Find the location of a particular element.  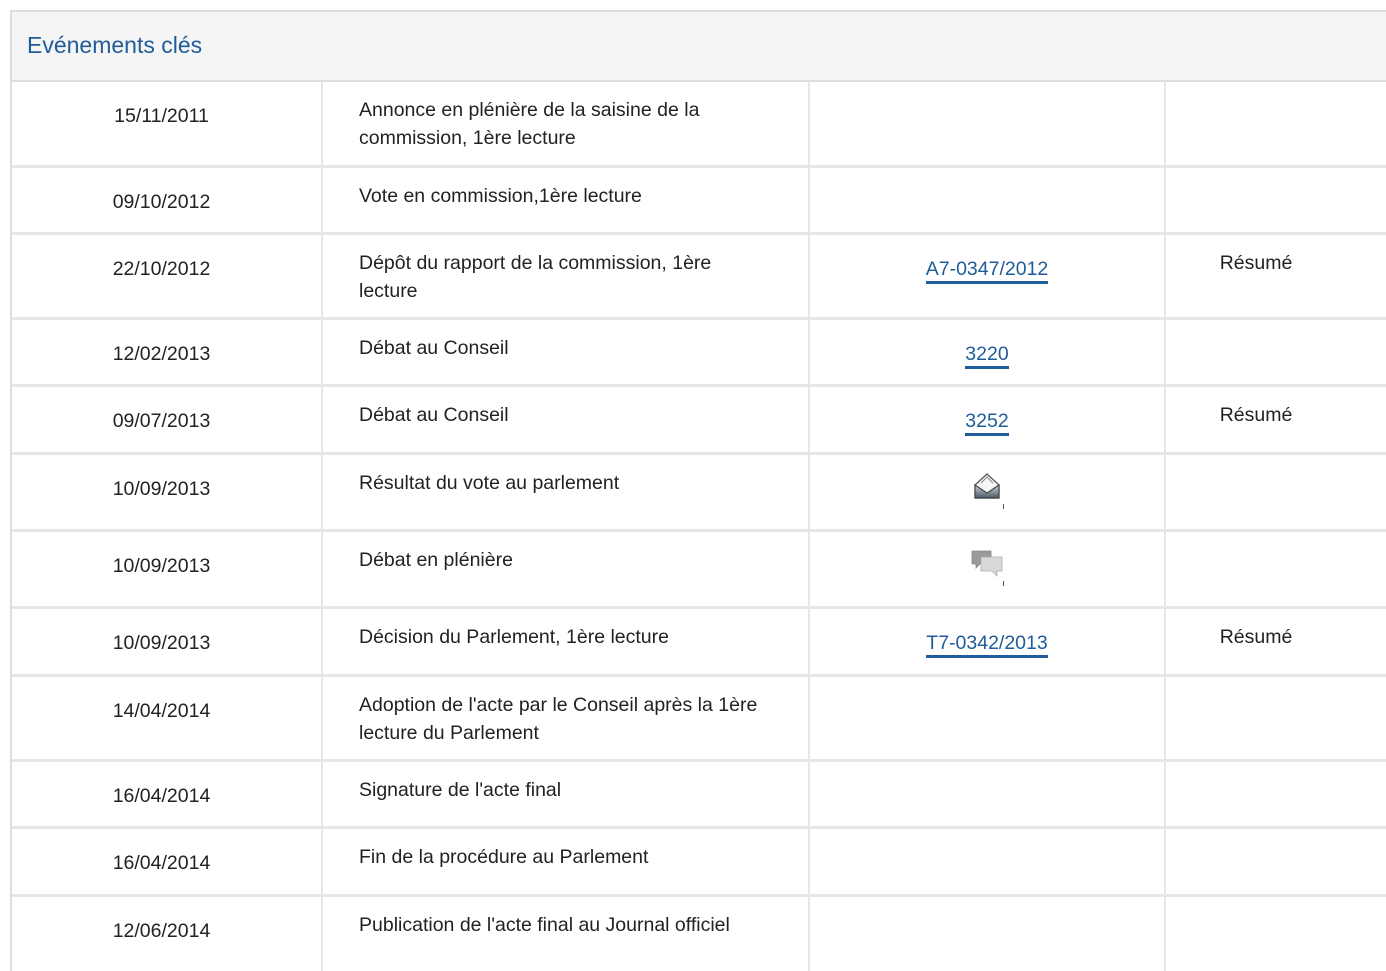

event-row: 10/09/2013 Résultat du vote au parlement is located at coordinates (699, 491).